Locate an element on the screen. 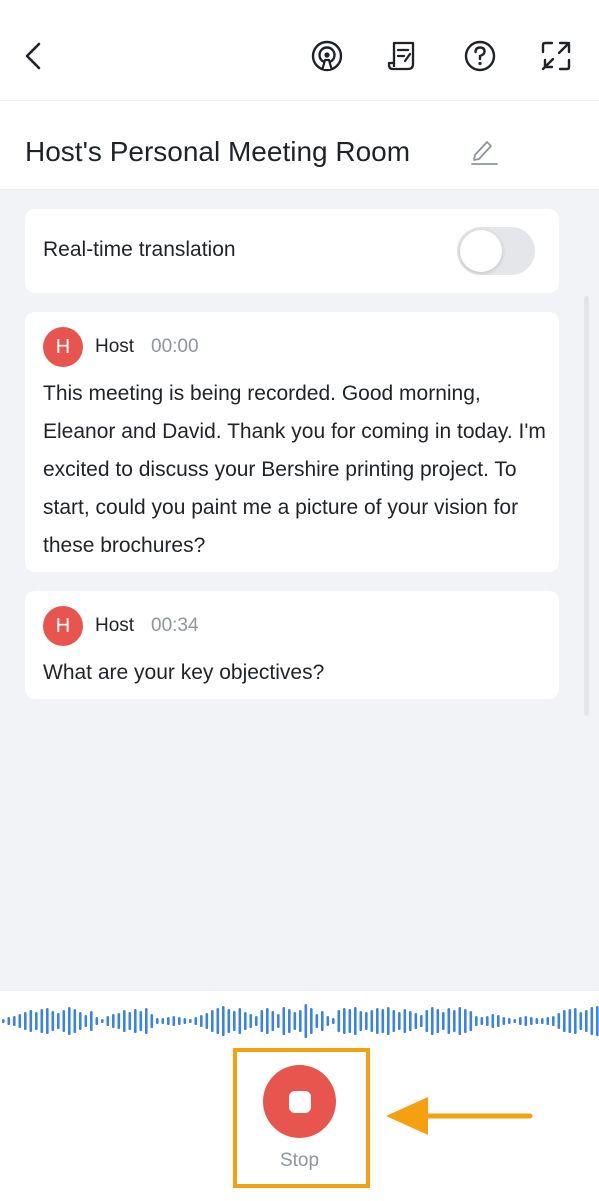 The height and width of the screenshot is (1201, 599). back-icon is located at coordinates (34, 56).